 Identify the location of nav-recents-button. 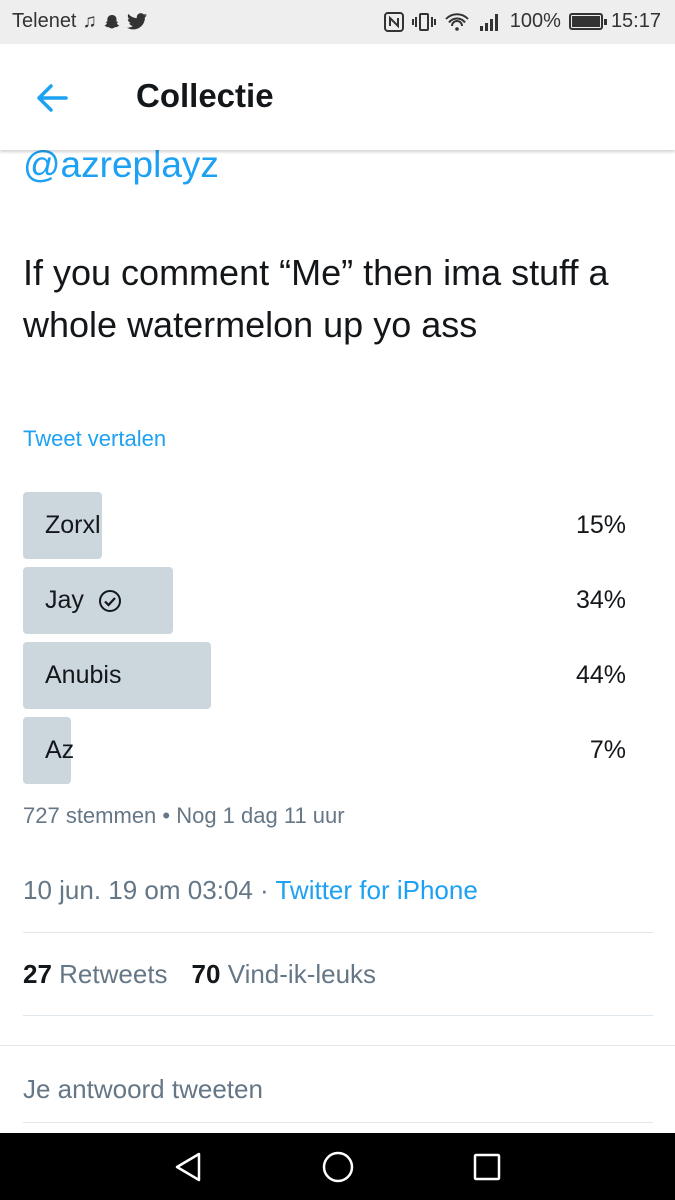
(487, 1167).